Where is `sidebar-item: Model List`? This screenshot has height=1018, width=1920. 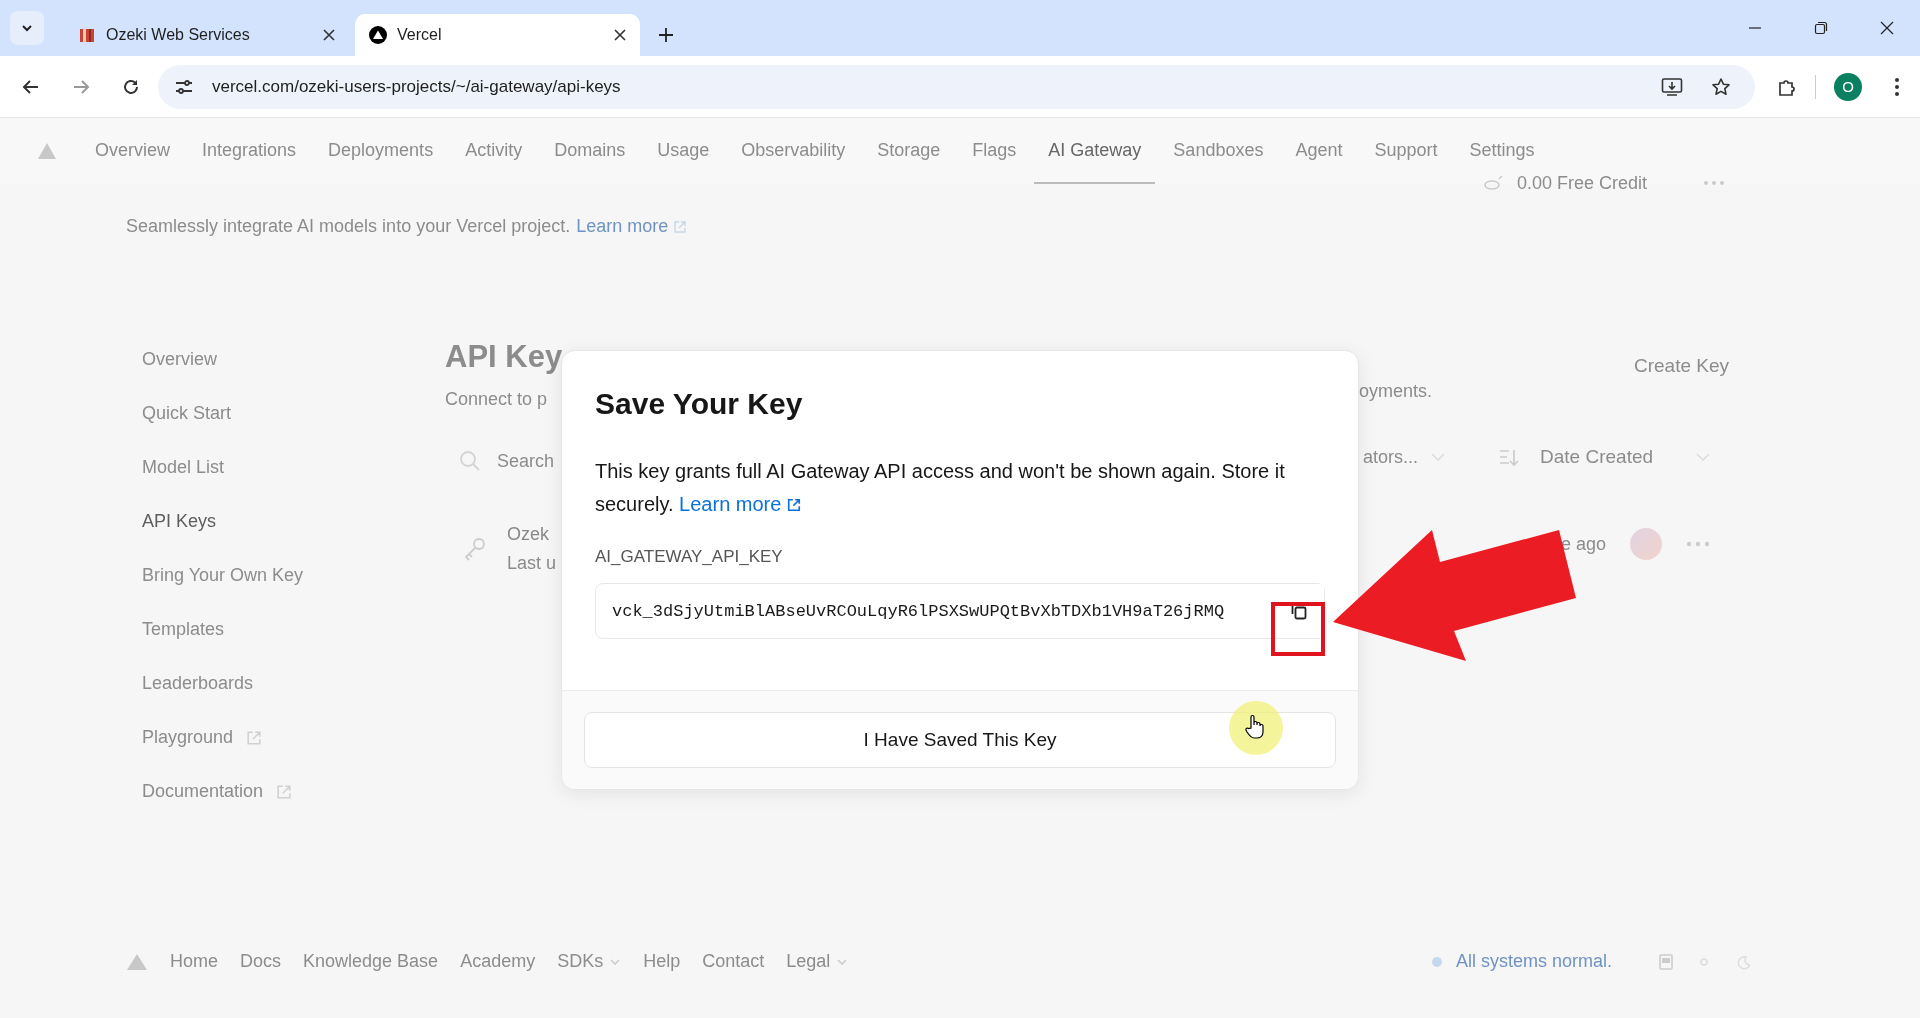
sidebar-item: Model List is located at coordinates (183, 467).